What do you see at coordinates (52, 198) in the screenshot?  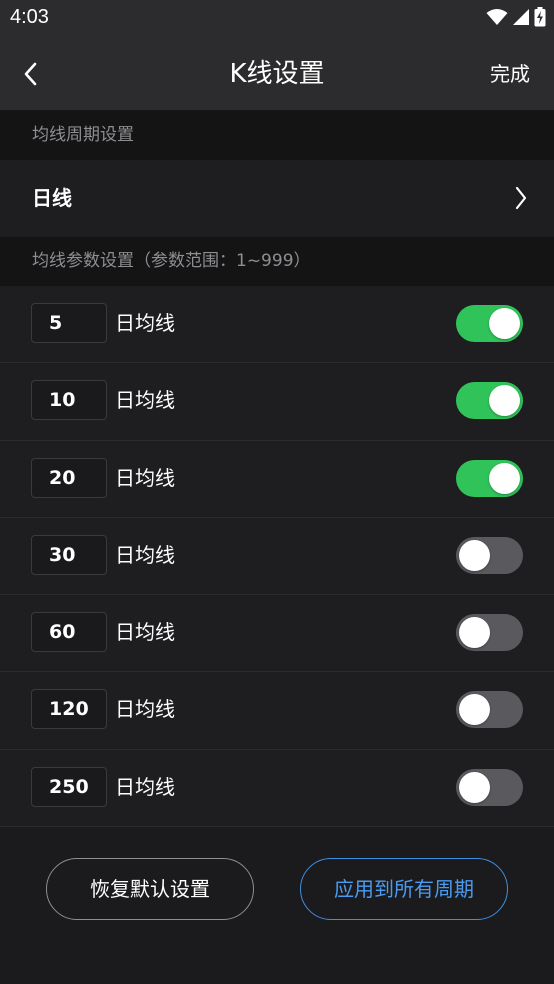 I see `period-value: 日线` at bounding box center [52, 198].